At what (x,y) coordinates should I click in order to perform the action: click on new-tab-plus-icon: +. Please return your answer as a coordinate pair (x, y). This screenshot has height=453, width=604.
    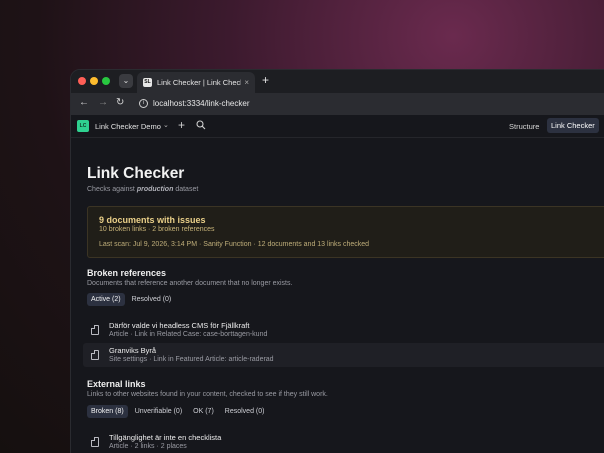
    Looking at the image, I should click on (265, 80).